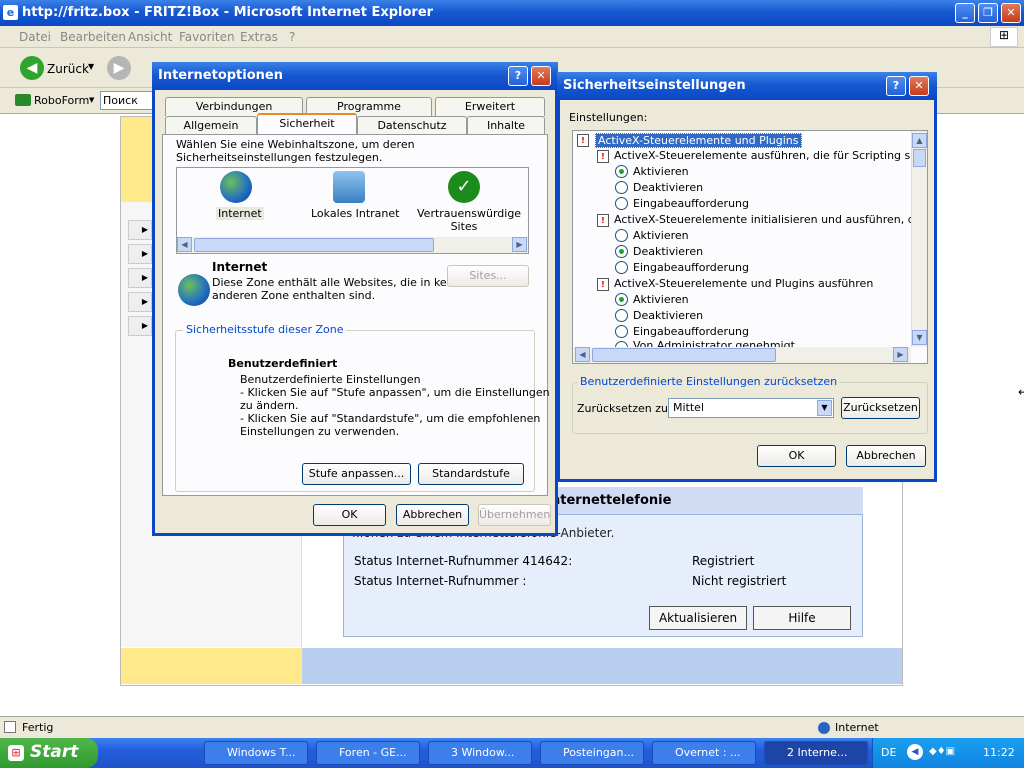 Image resolution: width=1024 pixels, height=768 pixels. Describe the element at coordinates (292, 37) in the screenshot. I see `menu-help: ?` at that location.